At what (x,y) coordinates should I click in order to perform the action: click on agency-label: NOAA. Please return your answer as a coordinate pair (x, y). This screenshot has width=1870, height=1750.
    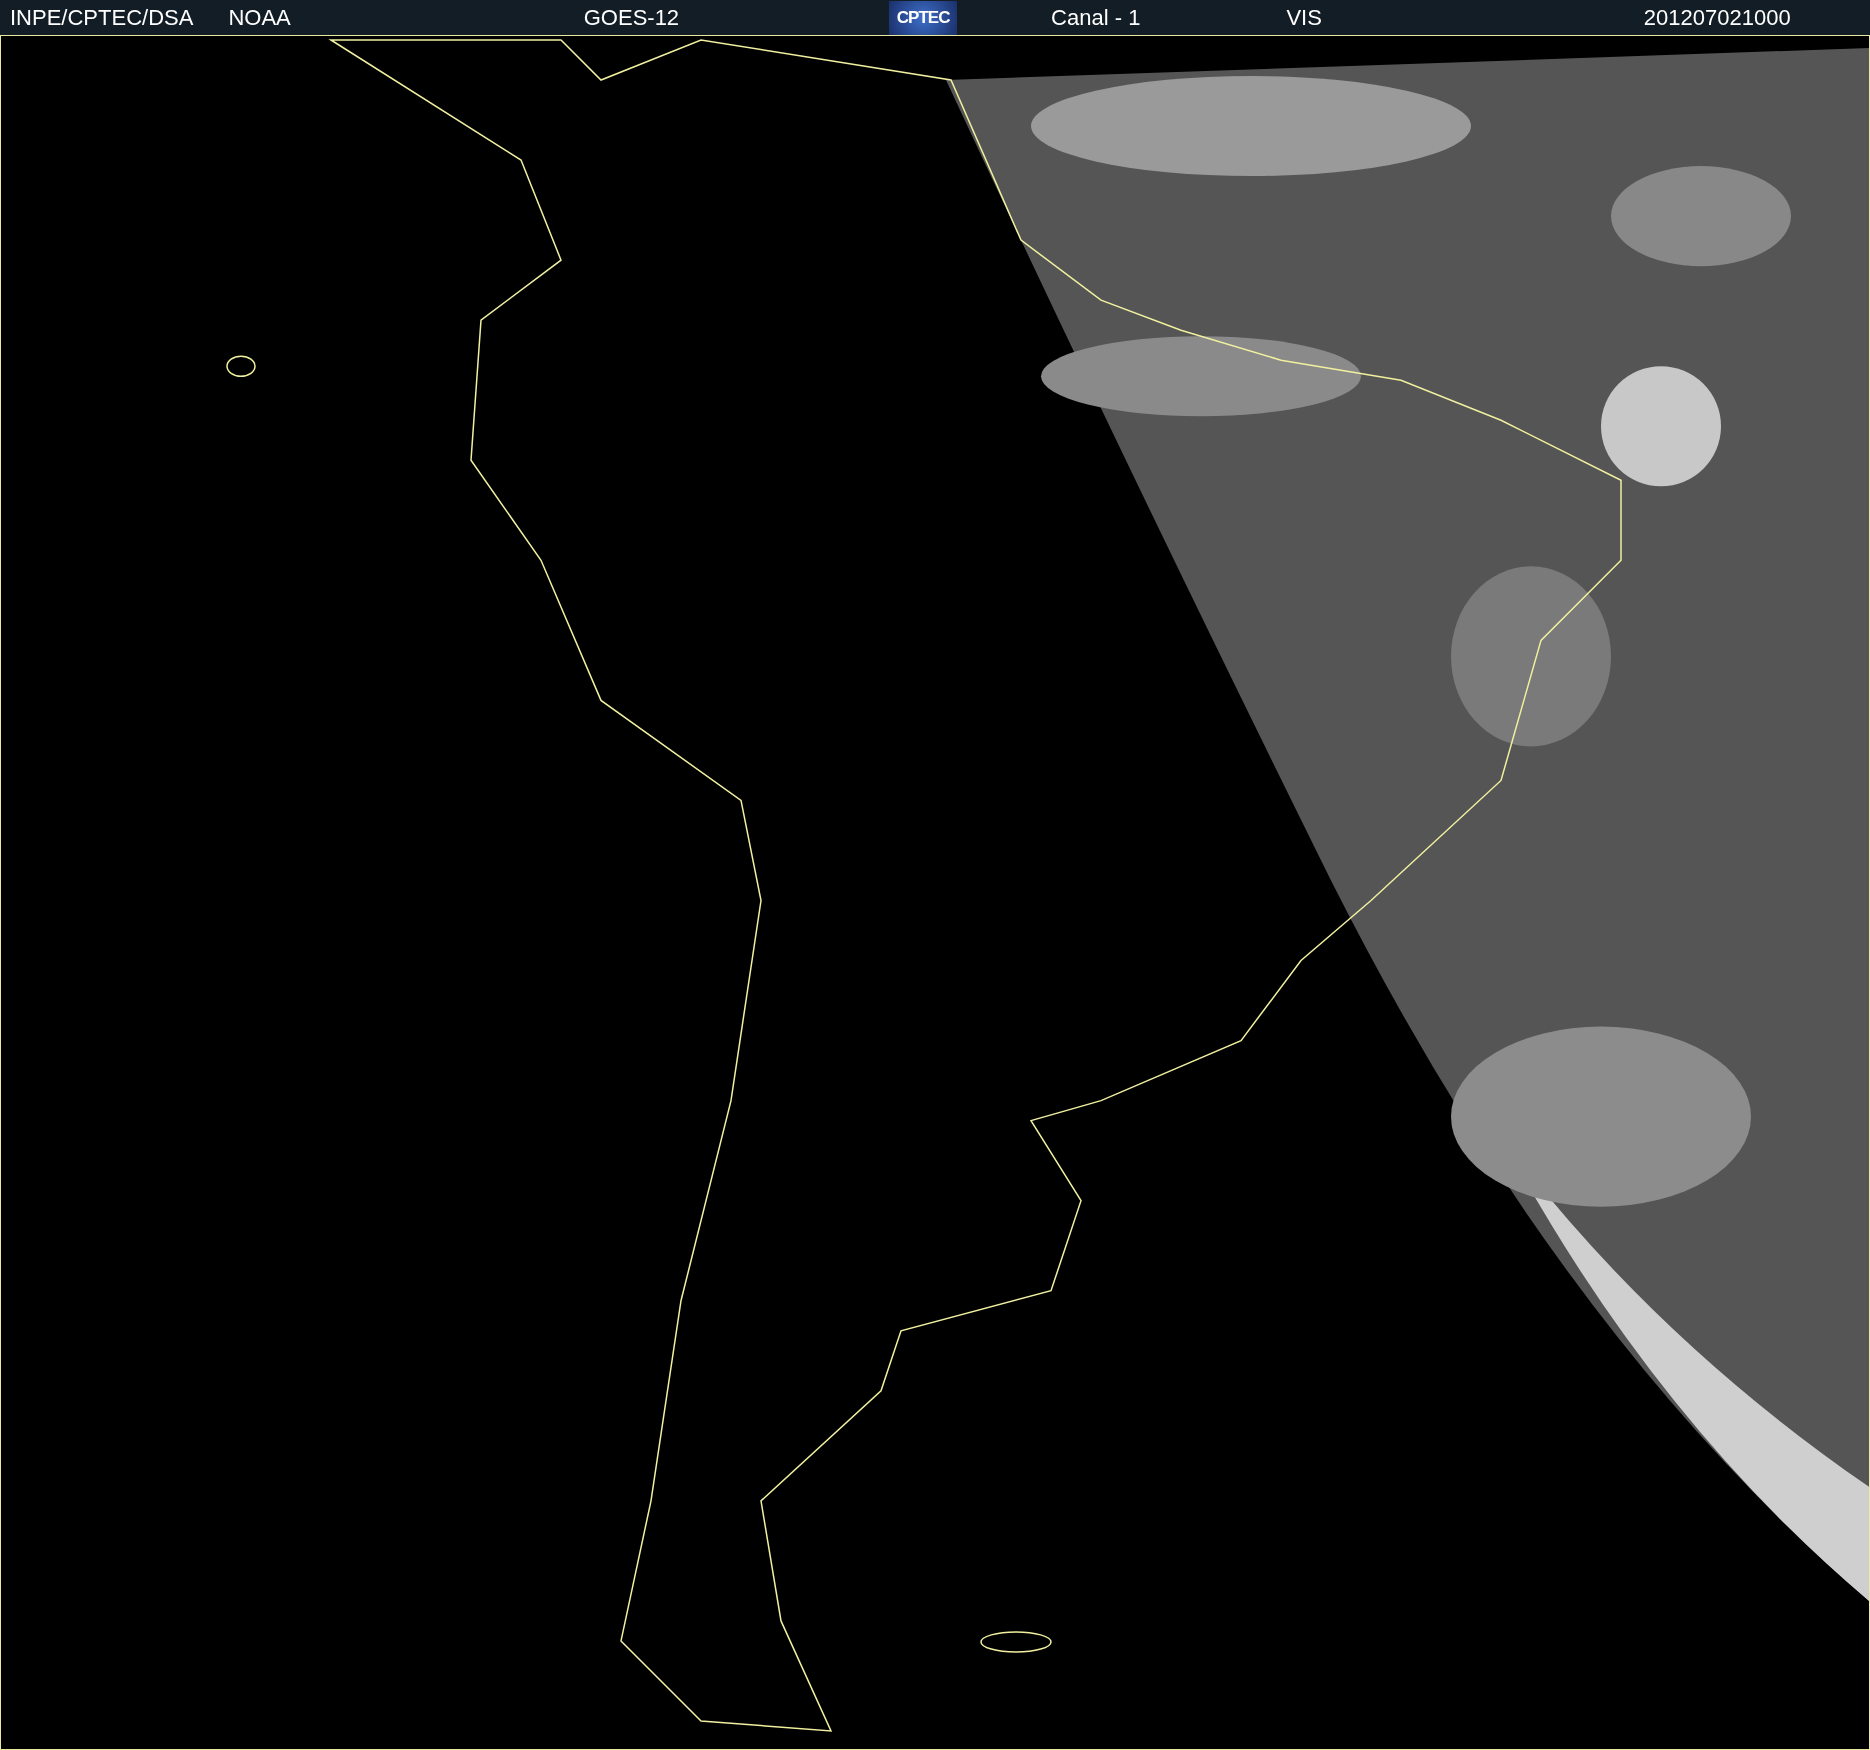
    Looking at the image, I should click on (259, 17).